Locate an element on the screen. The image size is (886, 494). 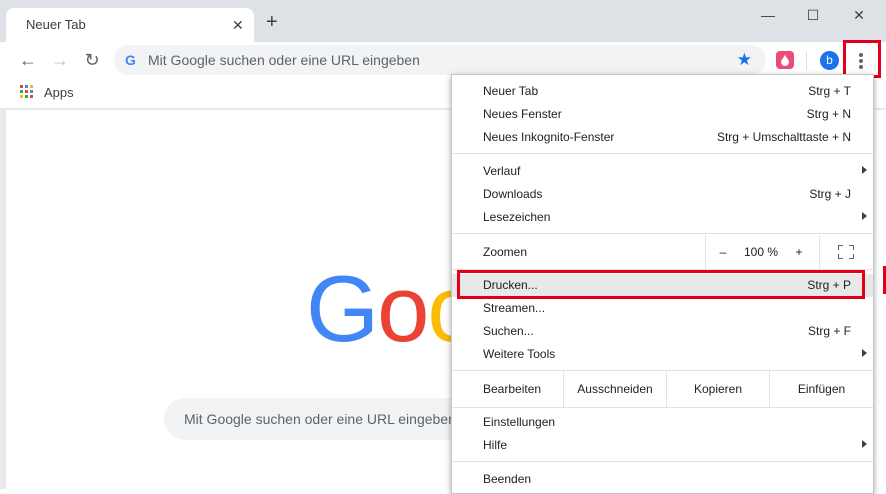
page-left-edge is located at coordinates (3, 299).